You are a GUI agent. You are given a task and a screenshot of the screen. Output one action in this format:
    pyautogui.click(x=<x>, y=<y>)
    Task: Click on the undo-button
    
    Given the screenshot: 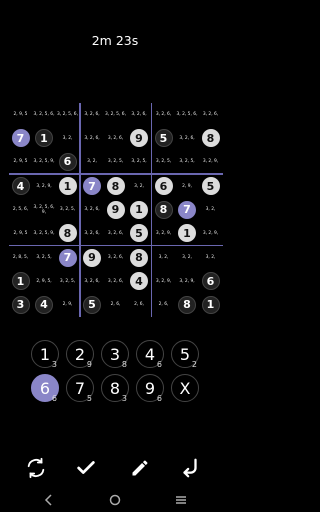 What is the action you would take?
    pyautogui.click(x=190, y=468)
    